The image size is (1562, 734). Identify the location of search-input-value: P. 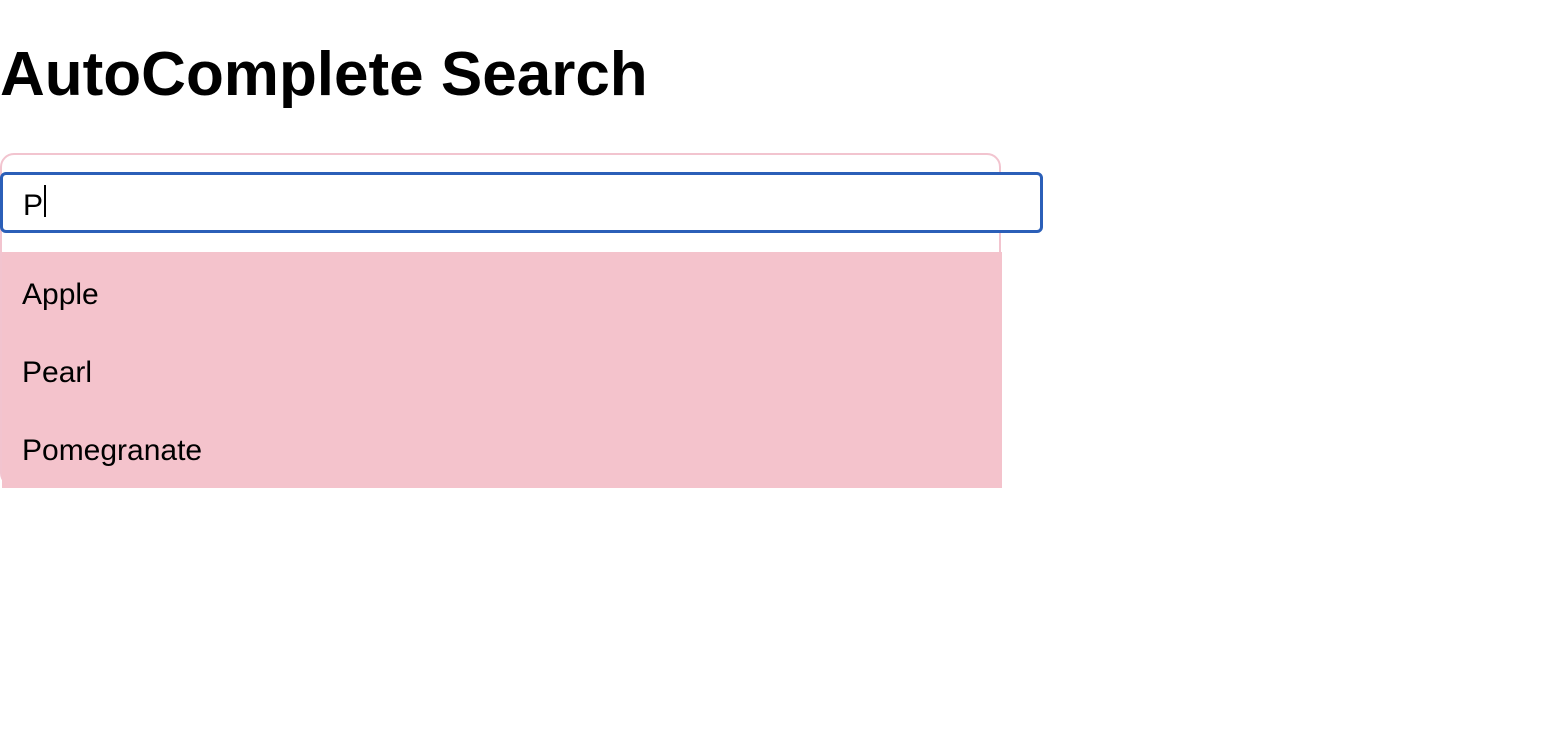
(33, 205).